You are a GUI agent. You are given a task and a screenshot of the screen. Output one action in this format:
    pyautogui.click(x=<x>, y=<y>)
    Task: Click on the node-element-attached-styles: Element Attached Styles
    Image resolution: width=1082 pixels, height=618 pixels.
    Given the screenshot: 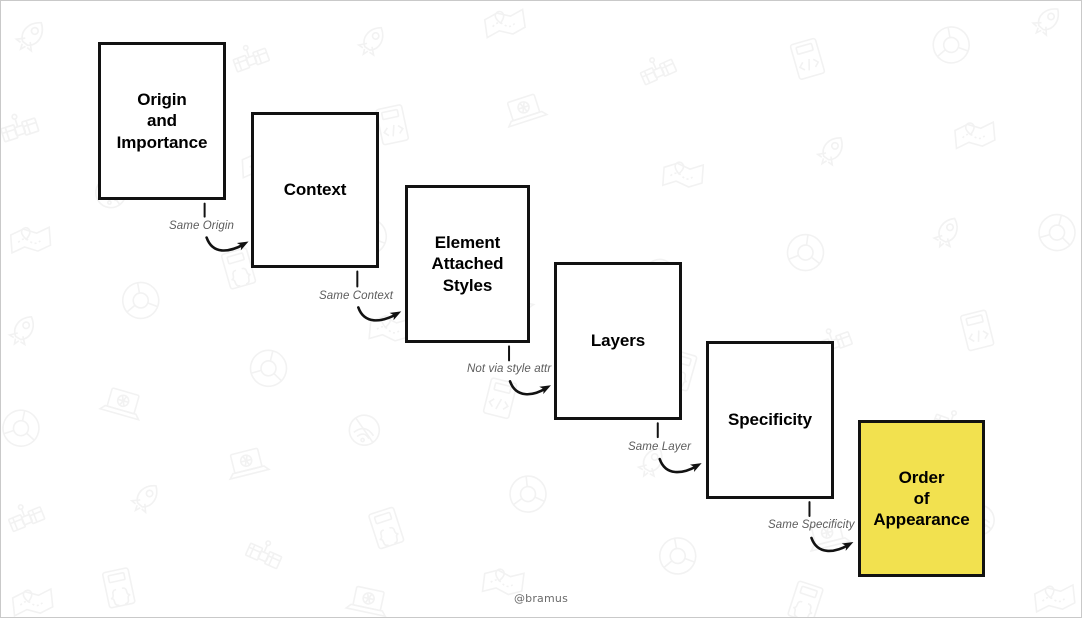 What is the action you would take?
    pyautogui.click(x=467, y=264)
    